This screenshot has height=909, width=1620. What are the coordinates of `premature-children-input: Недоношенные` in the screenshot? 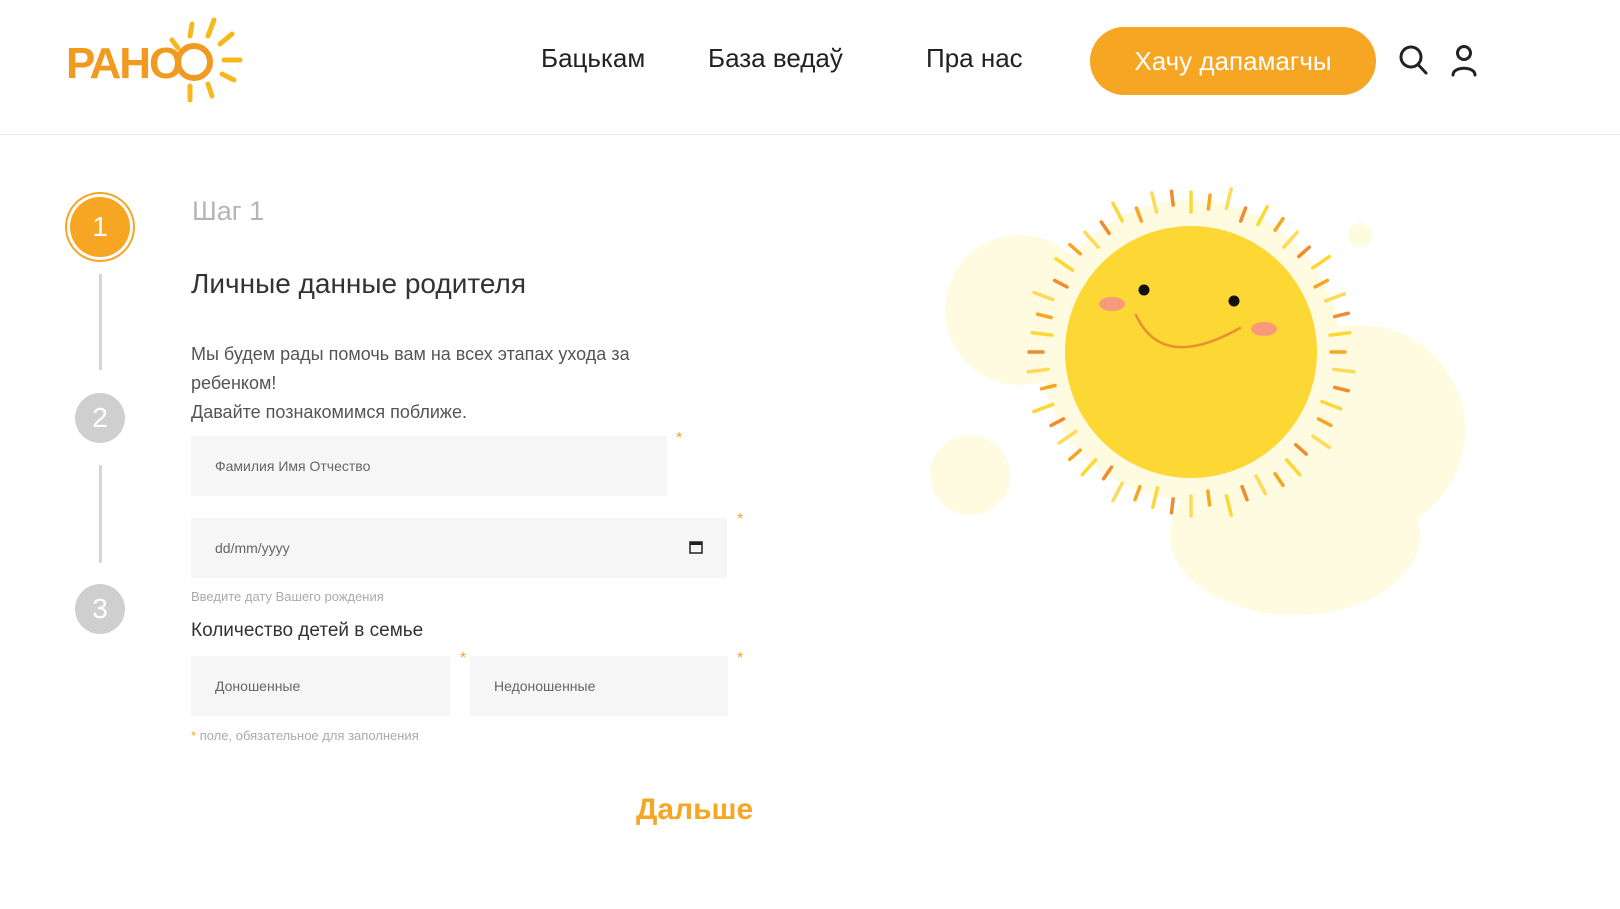 It's located at (599, 686).